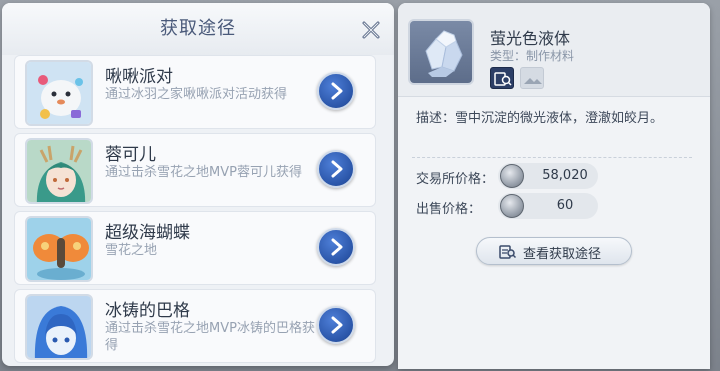 The width and height of the screenshot is (720, 371). I want to click on source-desc: 通过冰羽之家啾啾派对活动获得, so click(196, 94).